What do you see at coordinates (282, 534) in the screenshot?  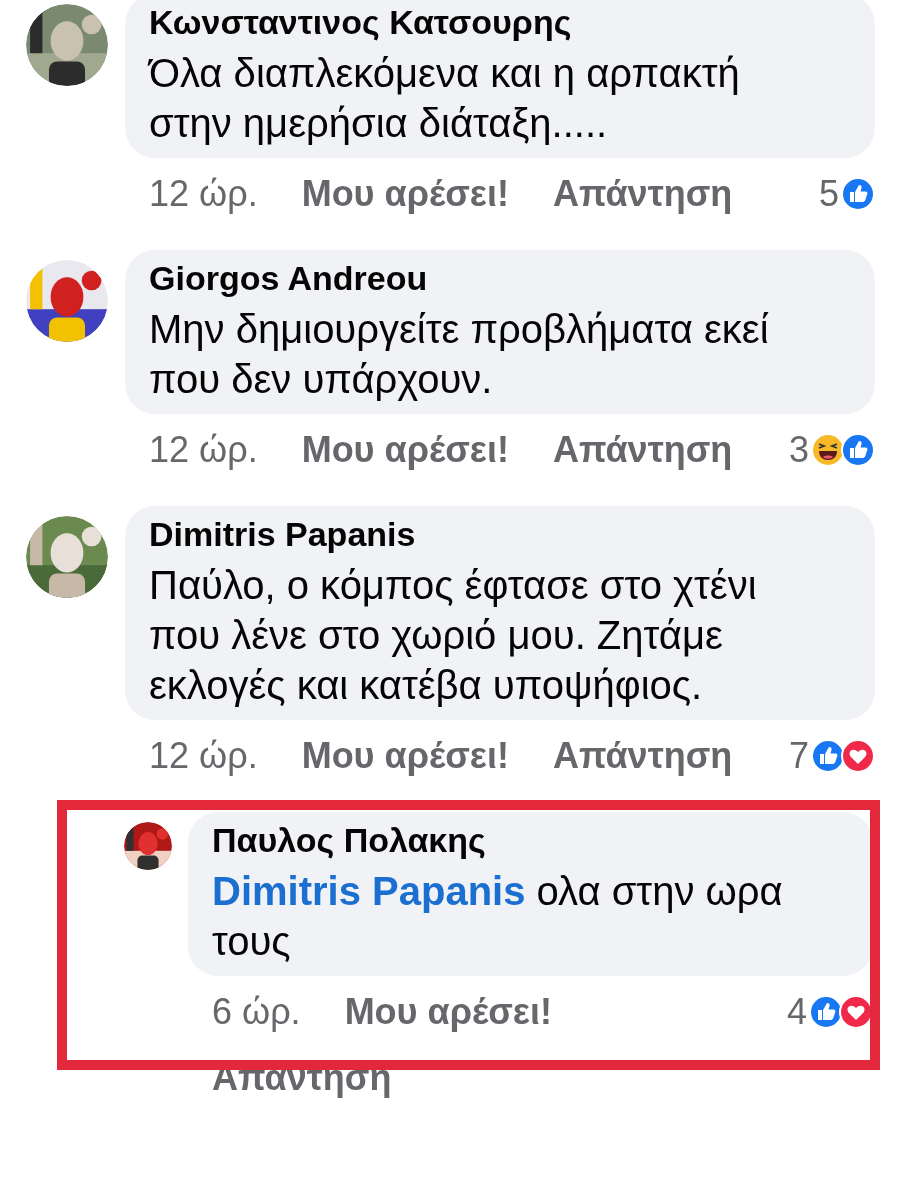 I see `author-name: Dimitris Papanis` at bounding box center [282, 534].